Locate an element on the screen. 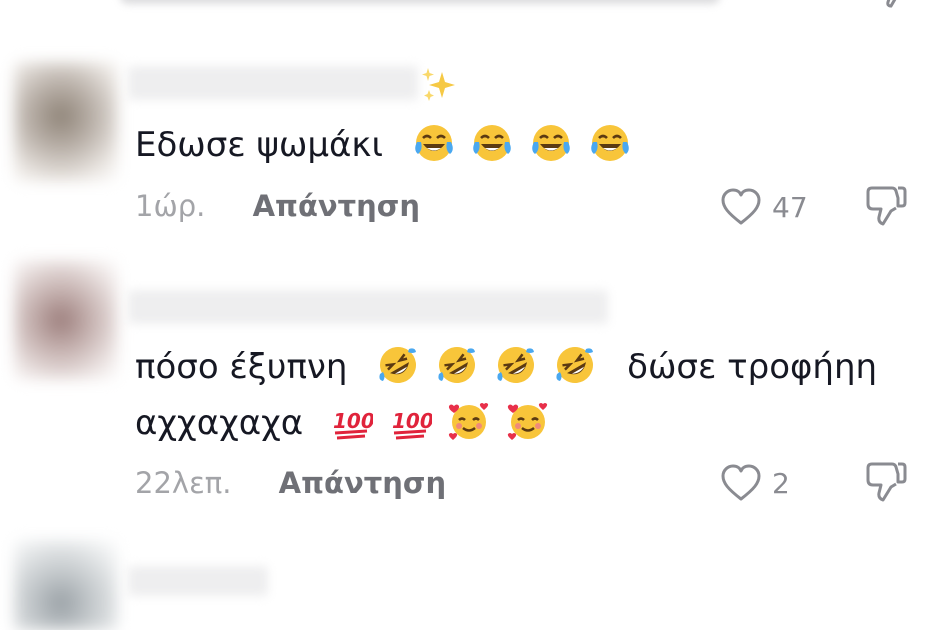 The height and width of the screenshot is (630, 945). comment-meta: 1ώρ. Απάντηση is located at coordinates (277, 206).